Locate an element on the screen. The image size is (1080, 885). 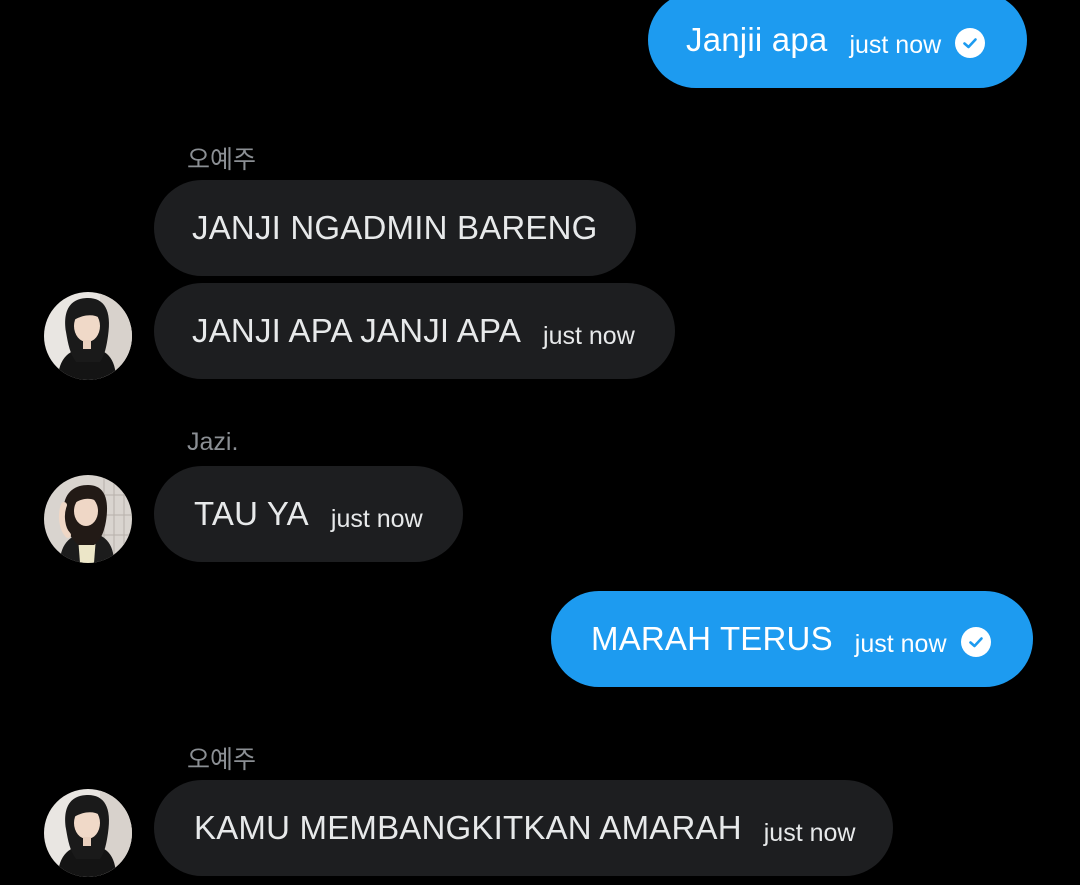
message-text: MARAH TERUS is located at coordinates (712, 638).